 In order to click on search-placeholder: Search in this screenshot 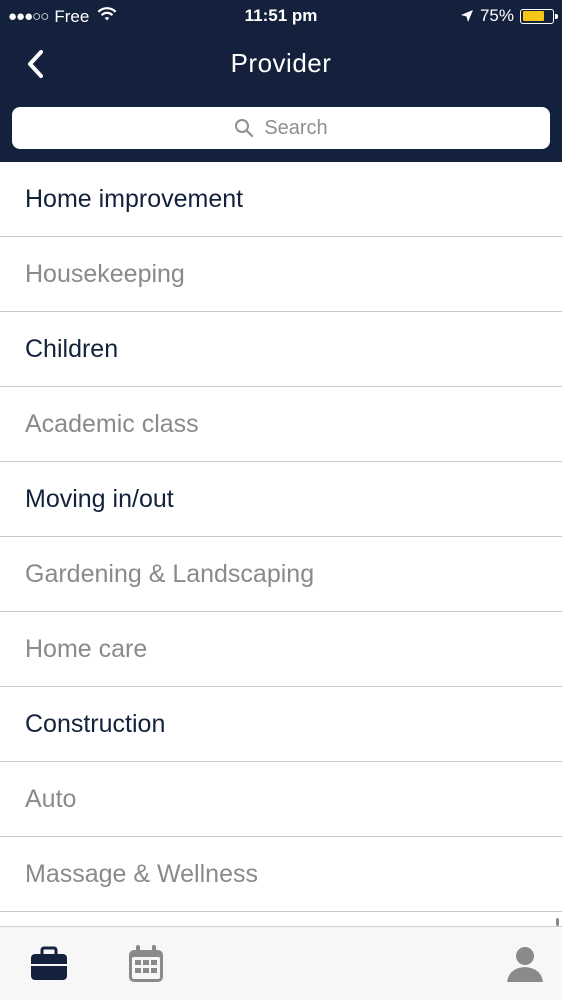, I will do `click(296, 127)`.